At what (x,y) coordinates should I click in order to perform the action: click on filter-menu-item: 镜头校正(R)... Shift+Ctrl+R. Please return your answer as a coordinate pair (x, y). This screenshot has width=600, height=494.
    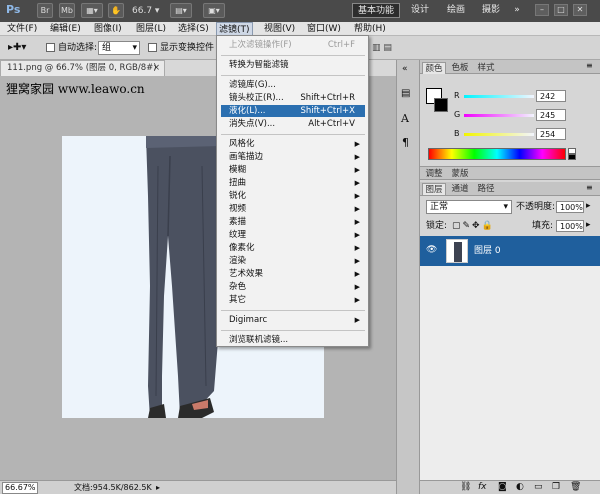
    Looking at the image, I should click on (293, 98).